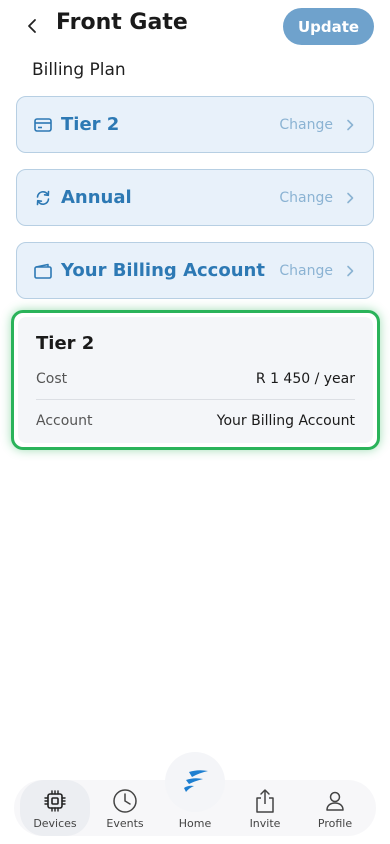 The image size is (390, 844). Describe the element at coordinates (305, 379) in the screenshot. I see `summary-cost-value: R 1 450 / year` at that location.